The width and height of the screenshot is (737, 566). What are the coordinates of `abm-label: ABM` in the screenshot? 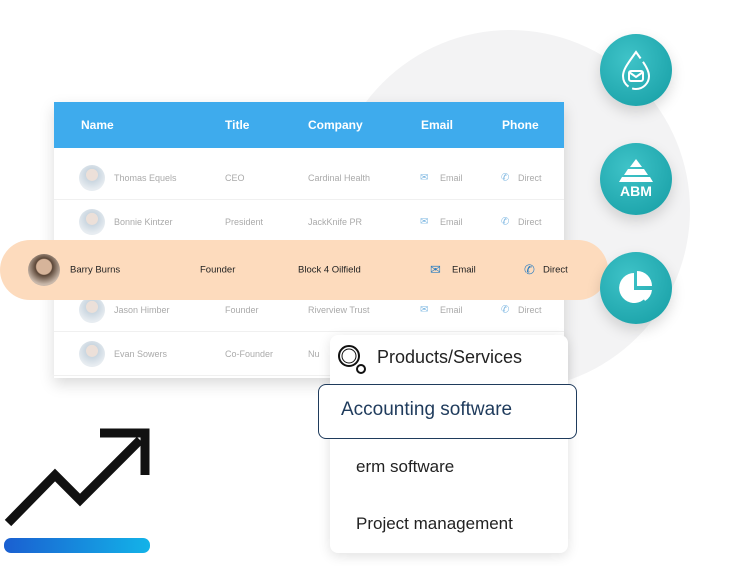 It's located at (636, 191).